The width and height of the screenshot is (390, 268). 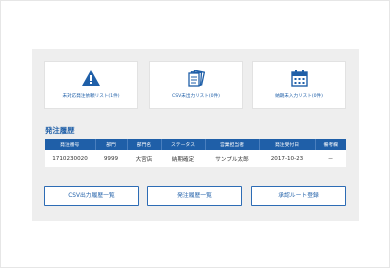 I want to click on column-header: 営業担当者, so click(x=232, y=144).